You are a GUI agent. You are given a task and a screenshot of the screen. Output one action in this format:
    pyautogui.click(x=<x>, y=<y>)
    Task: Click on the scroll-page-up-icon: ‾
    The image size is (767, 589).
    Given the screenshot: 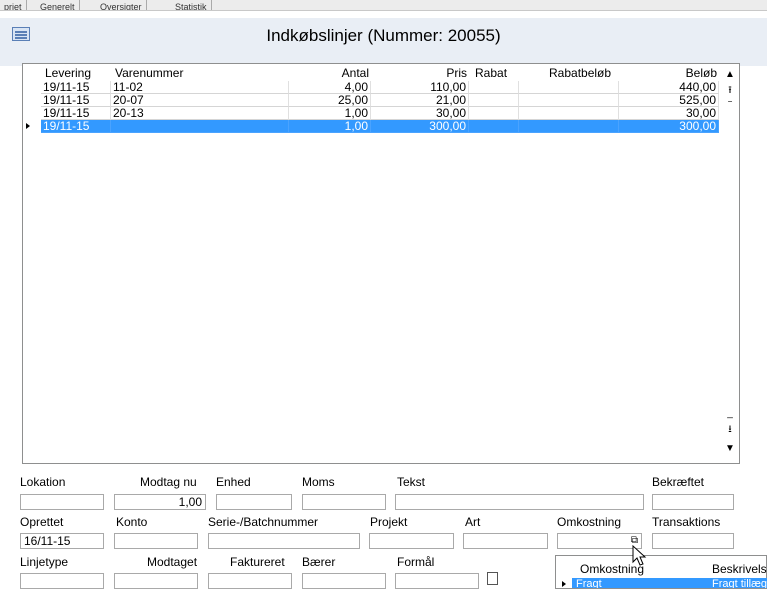 What is the action you would take?
    pyautogui.click(x=730, y=107)
    